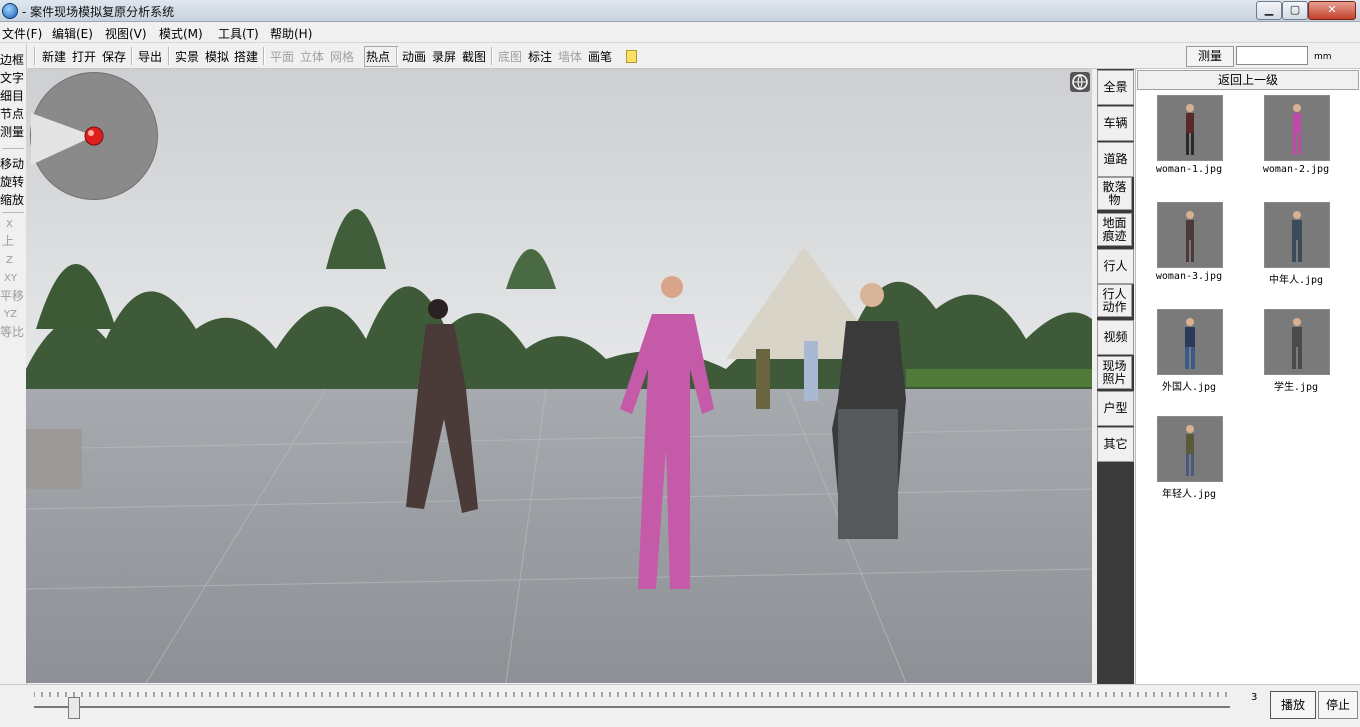 The height and width of the screenshot is (727, 1360). Describe the element at coordinates (1338, 705) in the screenshot. I see `stop-button: 停止` at that location.